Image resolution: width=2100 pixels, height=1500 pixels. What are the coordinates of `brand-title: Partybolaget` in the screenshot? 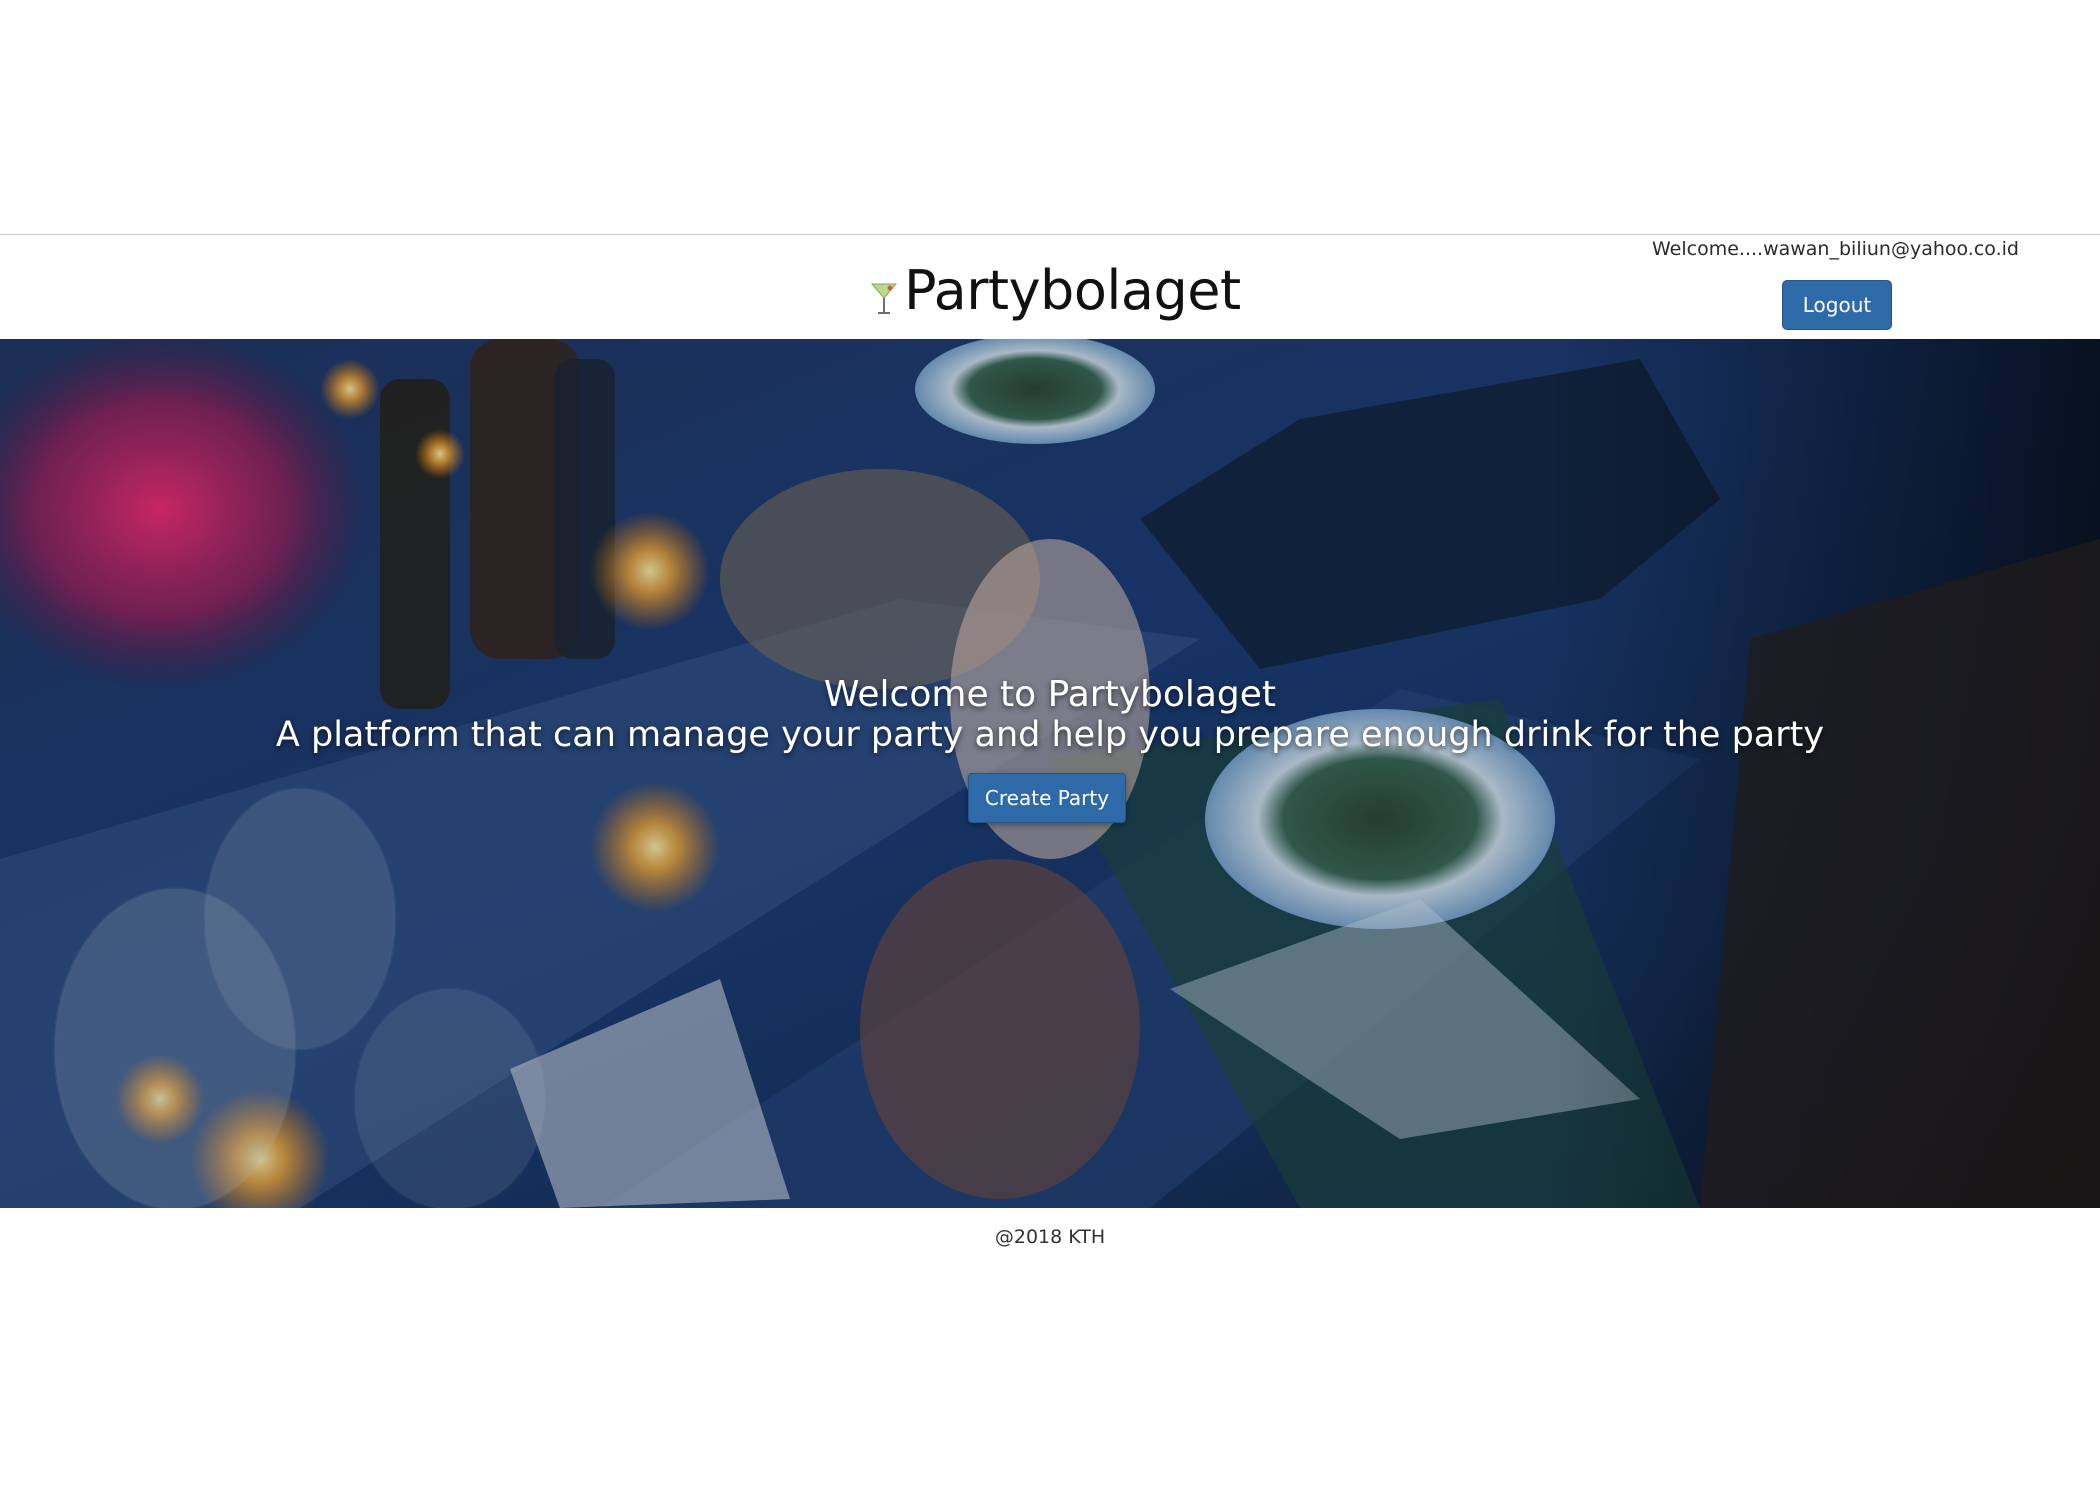 It's located at (1072, 290).